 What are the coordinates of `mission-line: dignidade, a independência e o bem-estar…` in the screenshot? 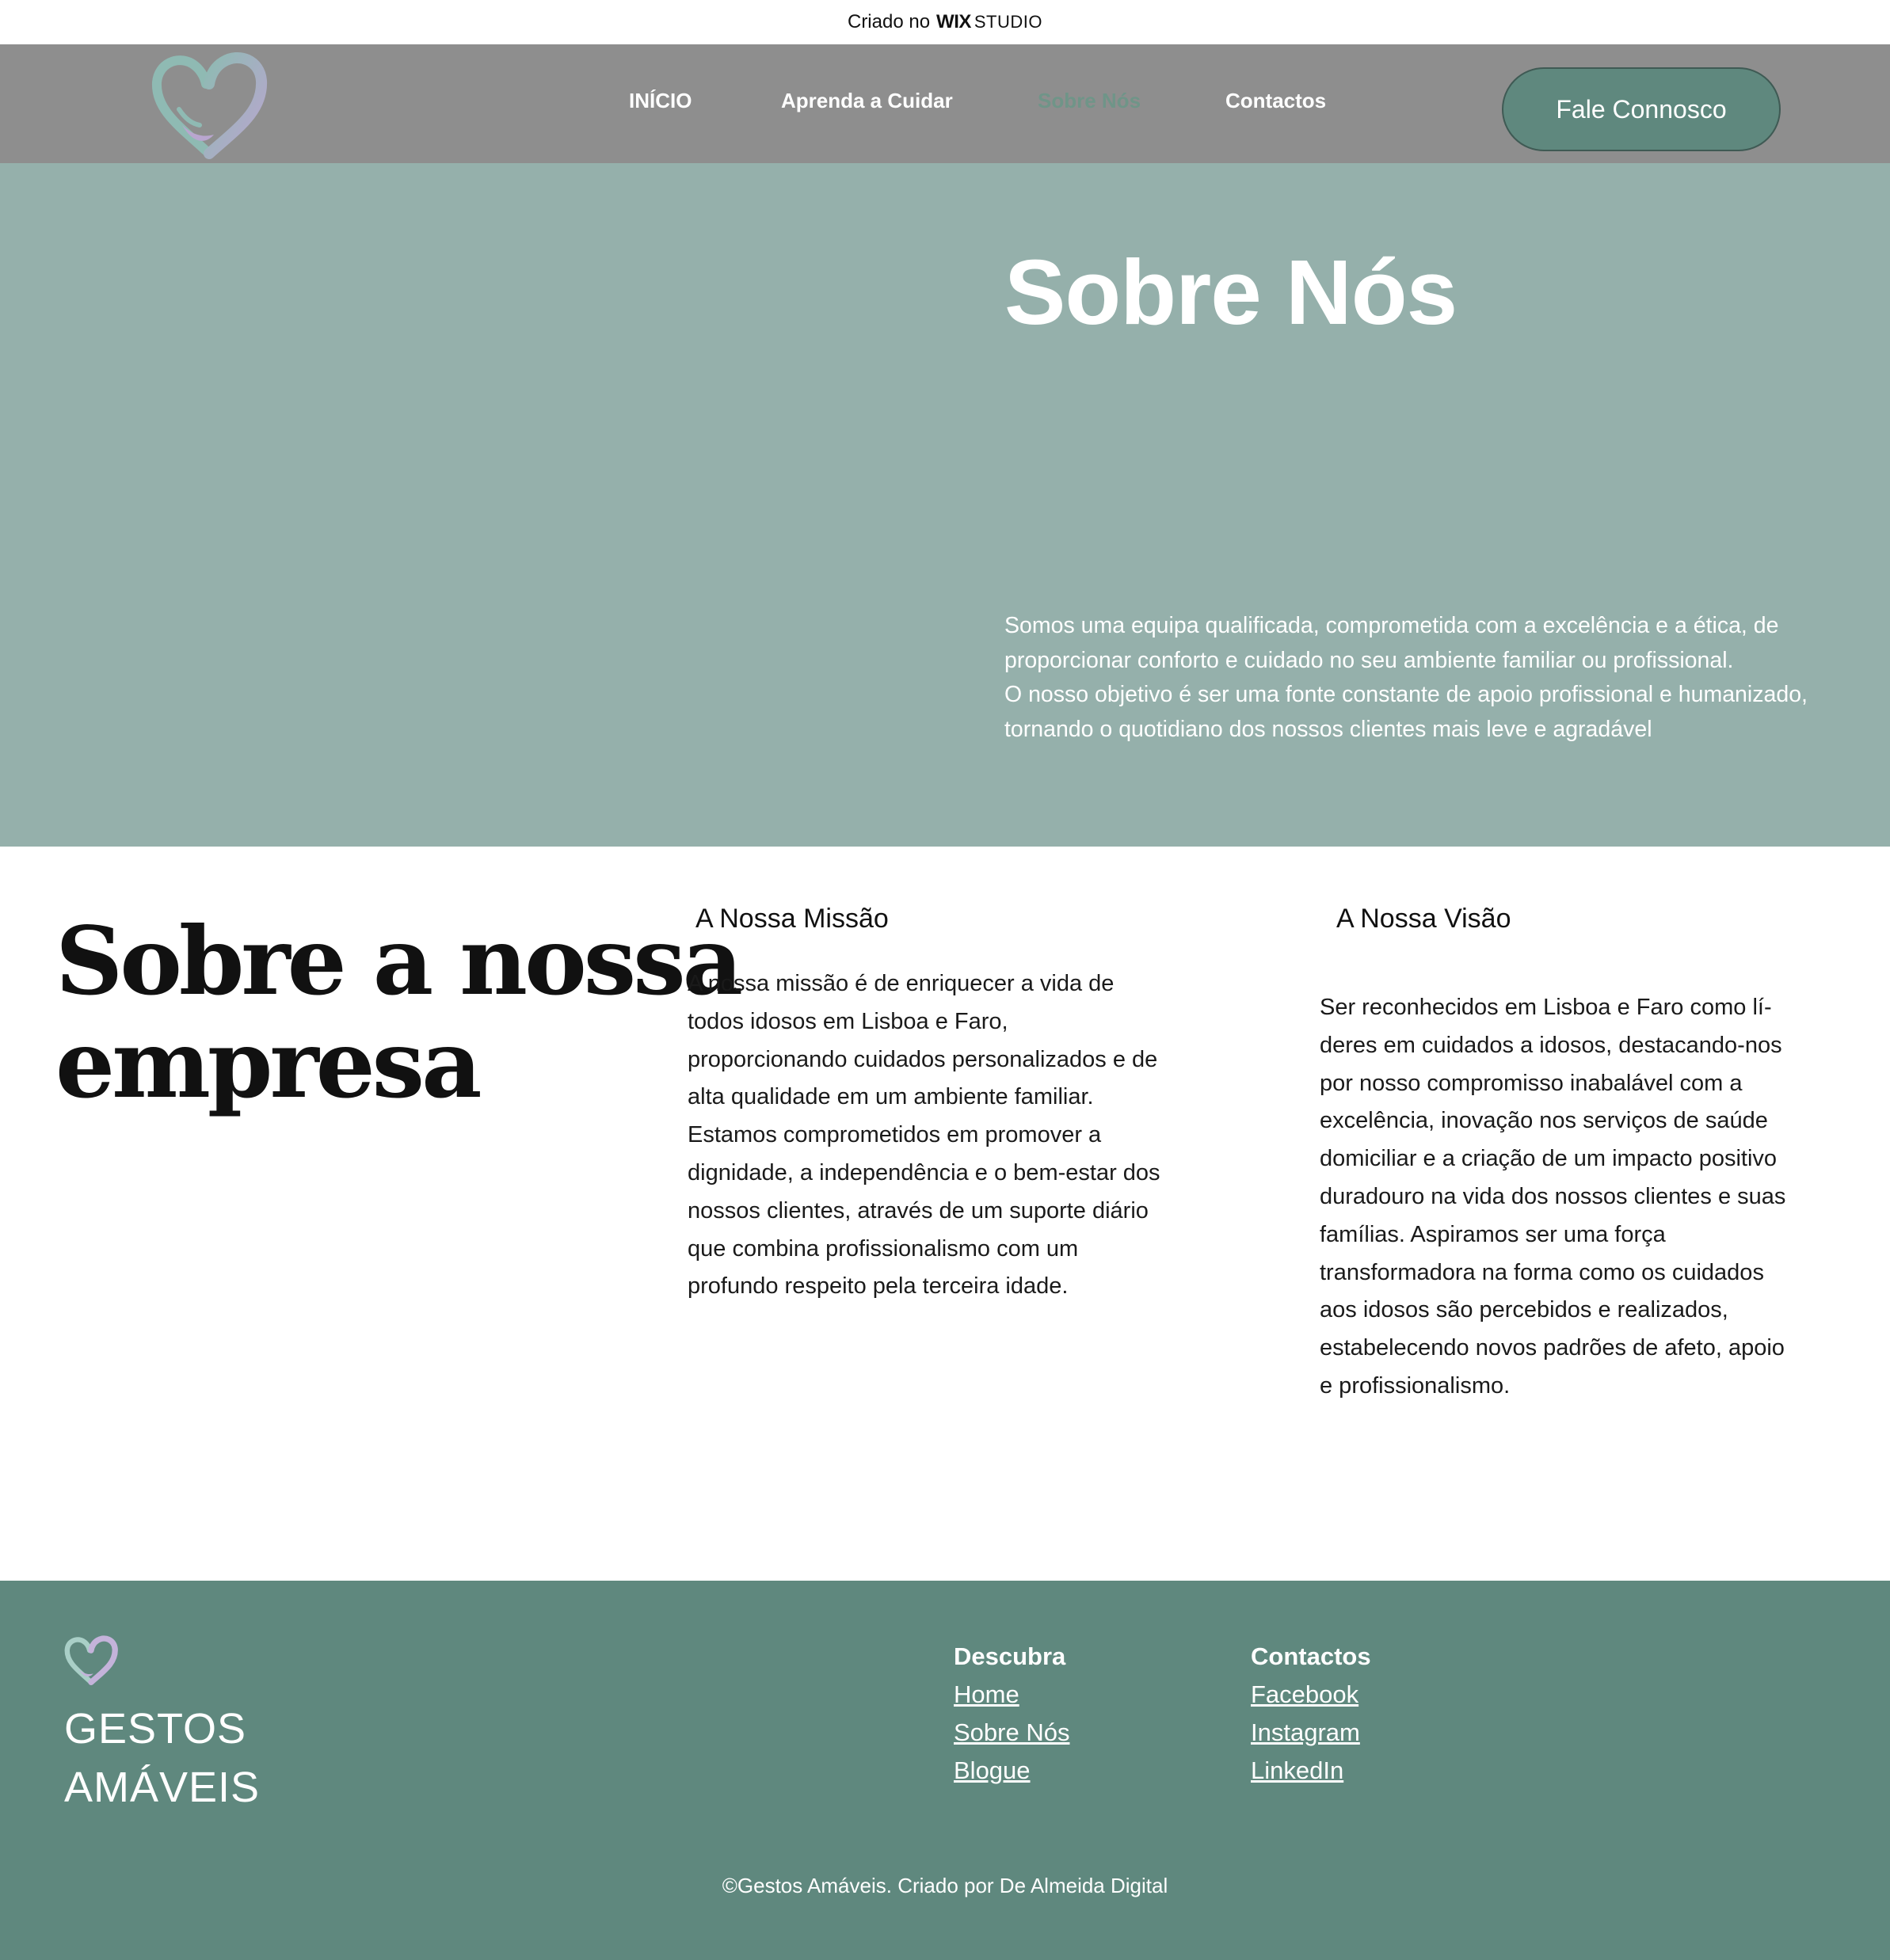 It's located at (924, 1172).